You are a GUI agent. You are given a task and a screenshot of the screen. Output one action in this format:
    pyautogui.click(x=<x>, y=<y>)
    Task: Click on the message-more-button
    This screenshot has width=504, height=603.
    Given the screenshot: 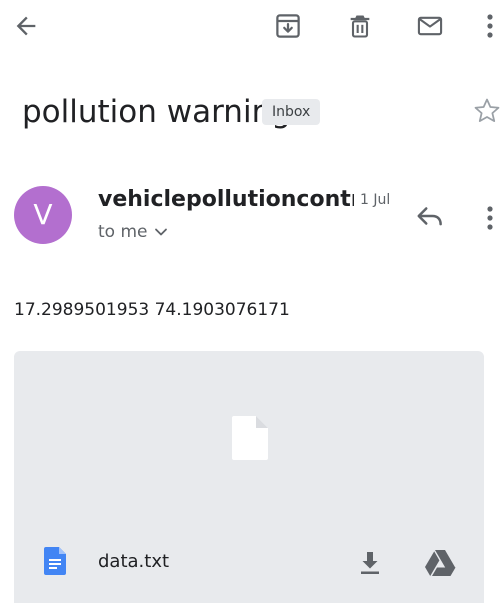 What is the action you would take?
    pyautogui.click(x=490, y=218)
    